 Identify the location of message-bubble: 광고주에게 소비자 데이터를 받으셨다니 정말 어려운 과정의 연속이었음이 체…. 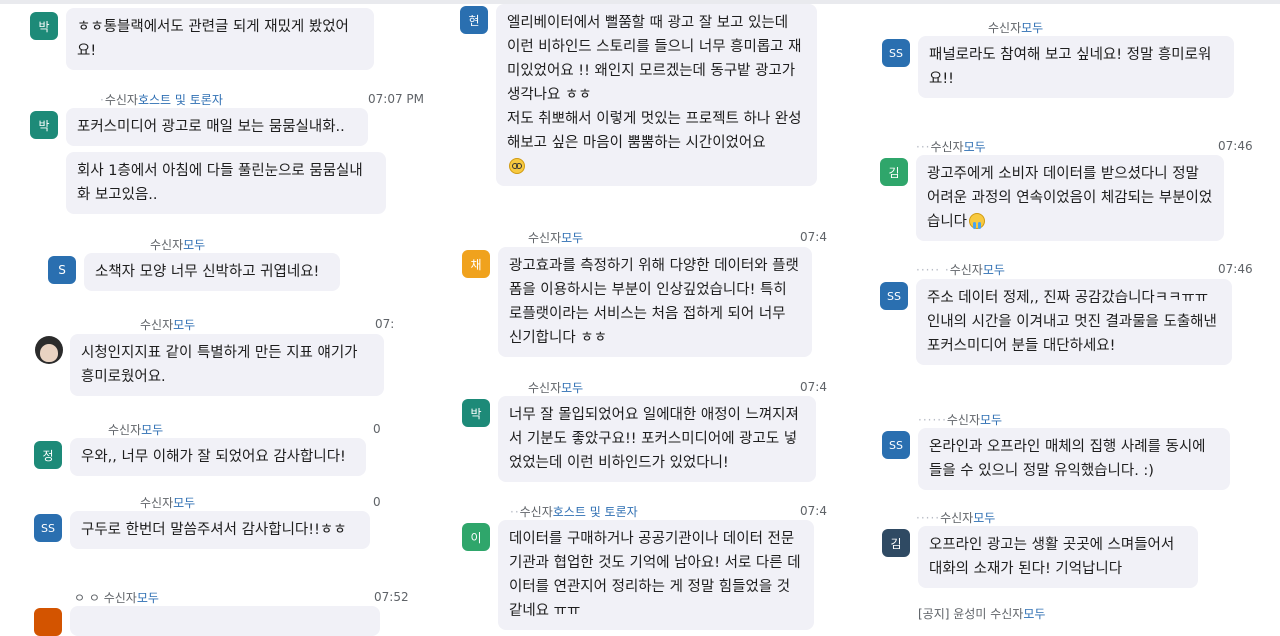
(1070, 198).